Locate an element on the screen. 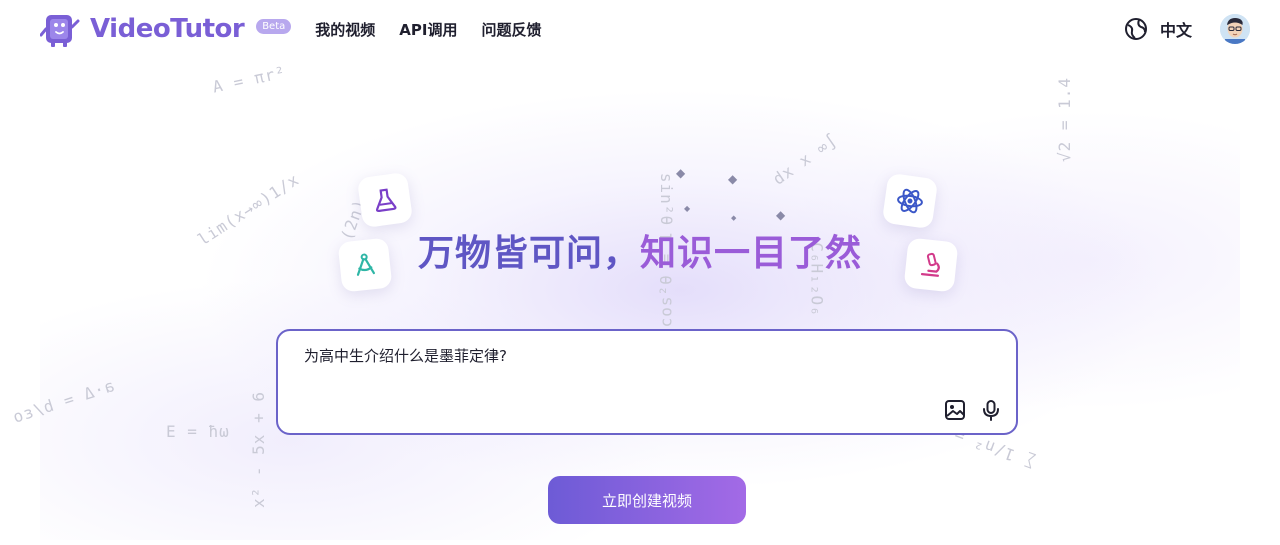  hero-title: 万物皆可问，知识一目了然 is located at coordinates (640, 250).